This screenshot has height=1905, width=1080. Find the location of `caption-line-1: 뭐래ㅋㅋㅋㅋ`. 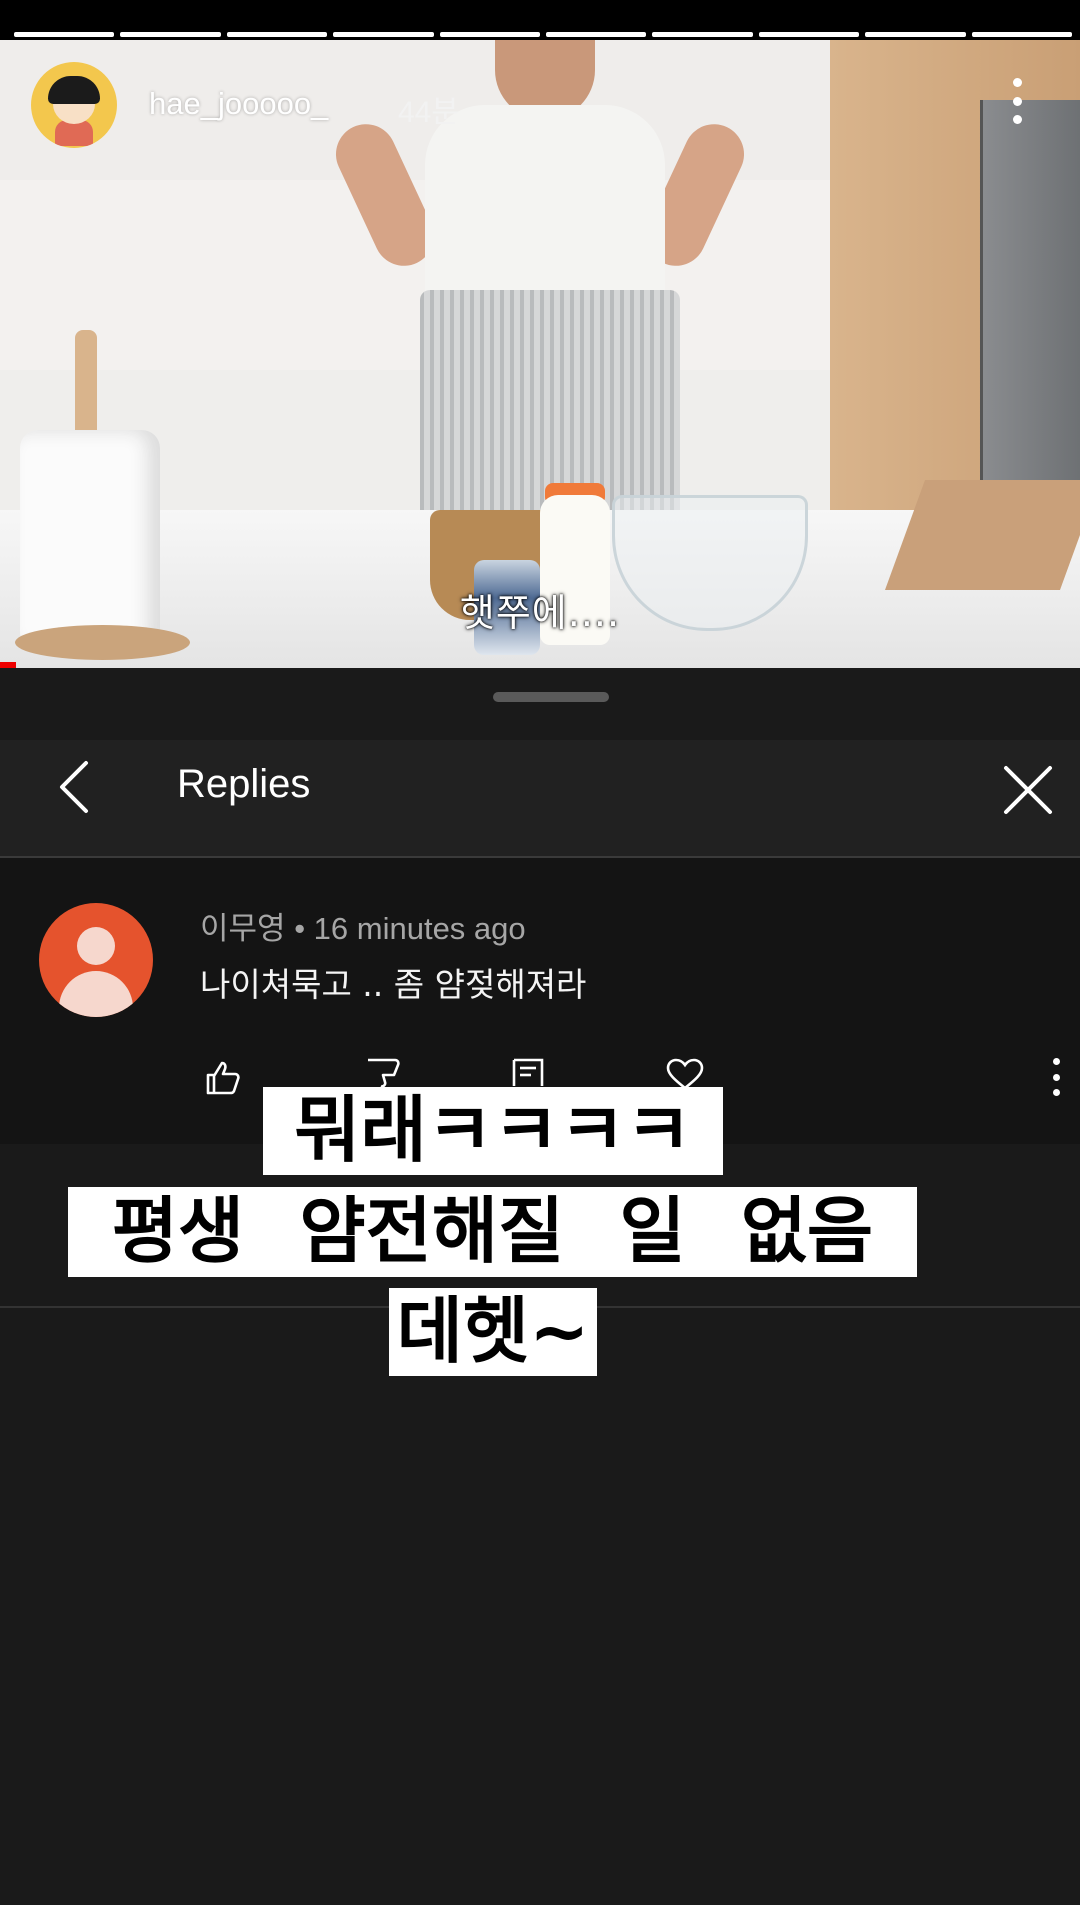

caption-line-1: 뭐래ㅋㅋㅋㅋ is located at coordinates (493, 1131).